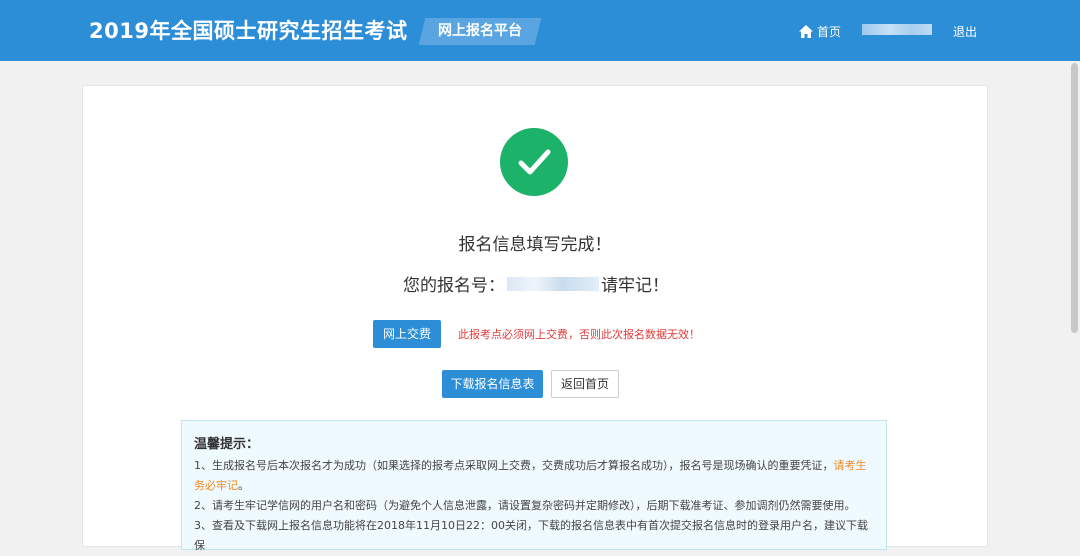 The height and width of the screenshot is (556, 1080). I want to click on number-suffix: 请牢记！, so click(635, 286).